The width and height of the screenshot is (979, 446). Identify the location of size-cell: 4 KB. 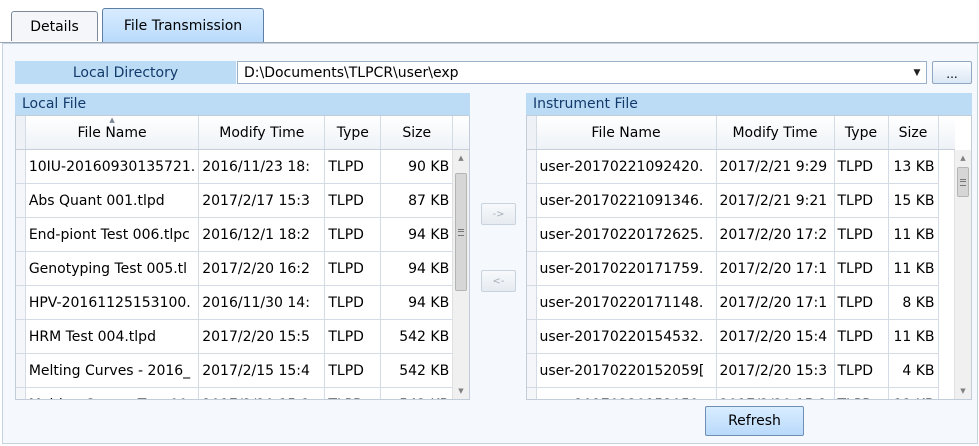
(913, 370).